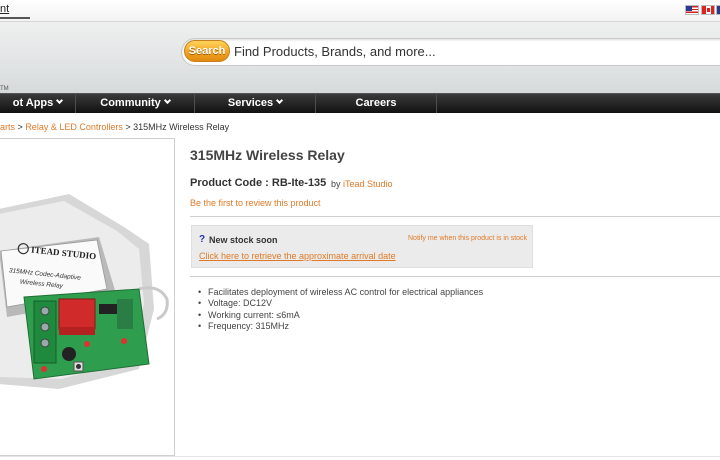 This screenshot has height=460, width=720. What do you see at coordinates (718, 10) in the screenshot?
I see `france-flag-icon` at bounding box center [718, 10].